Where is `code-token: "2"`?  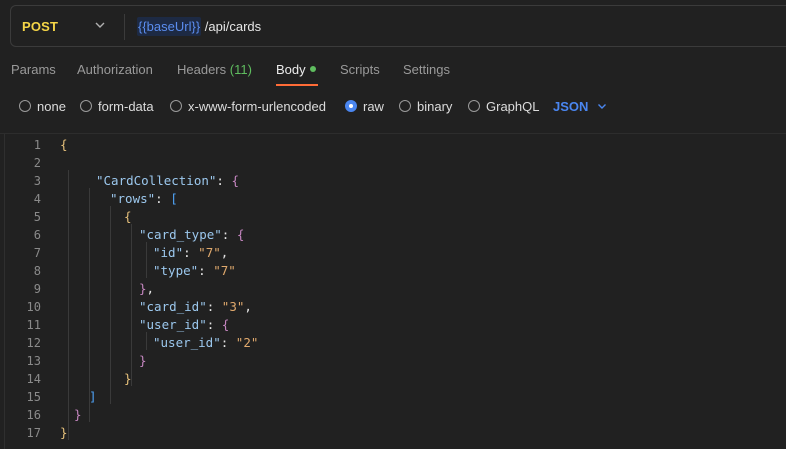
code-token: "2" is located at coordinates (247, 342).